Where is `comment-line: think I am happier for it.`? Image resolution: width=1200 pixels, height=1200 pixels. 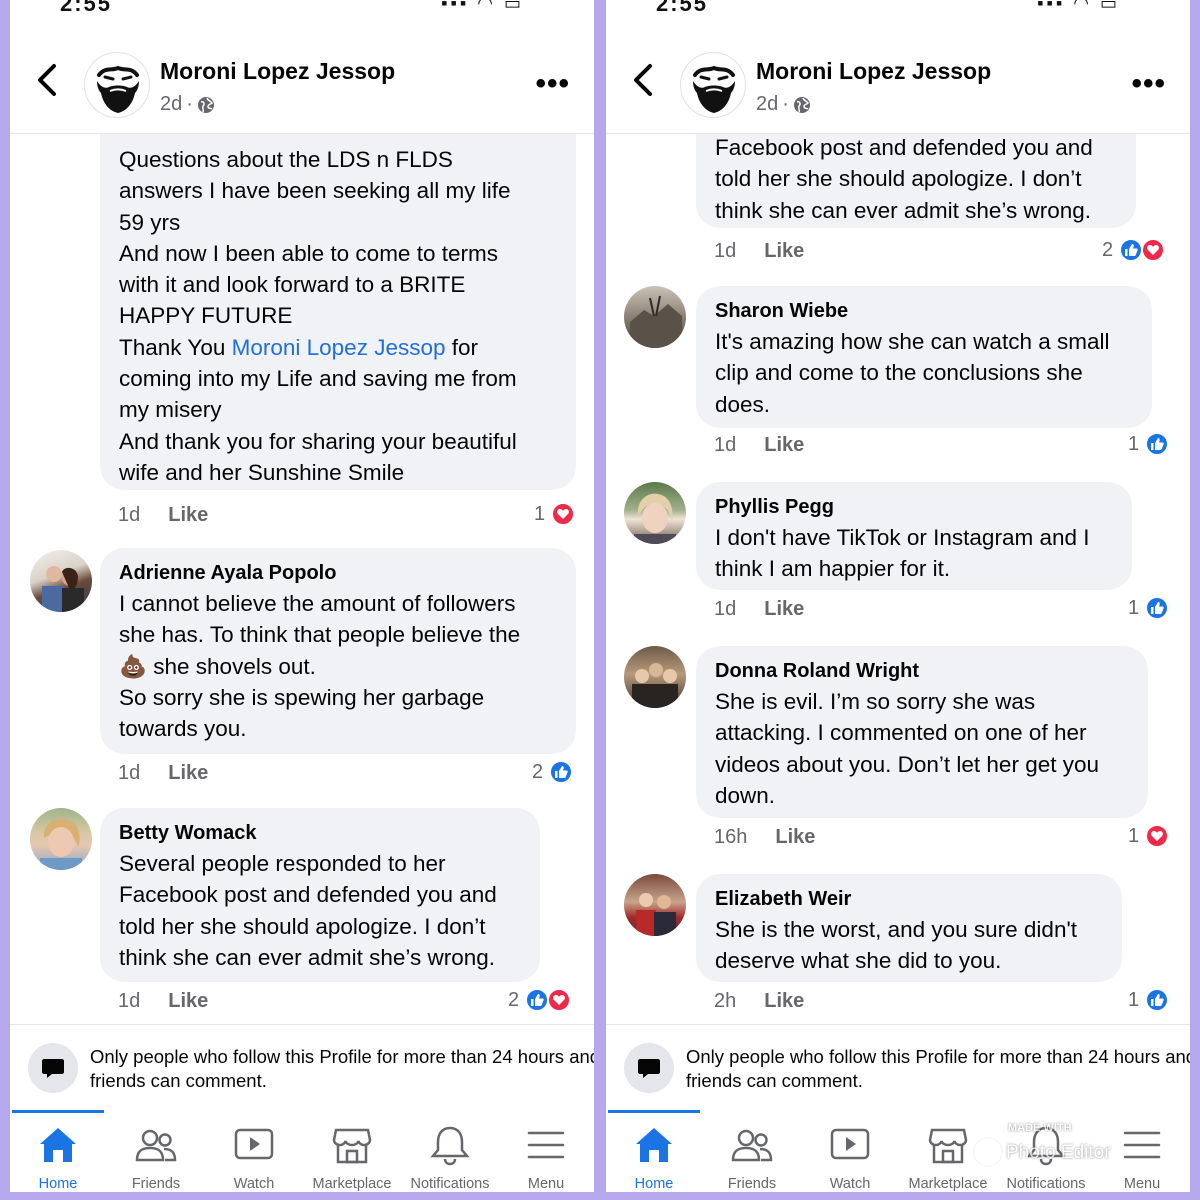
comment-line: think I am happier for it. is located at coordinates (833, 569).